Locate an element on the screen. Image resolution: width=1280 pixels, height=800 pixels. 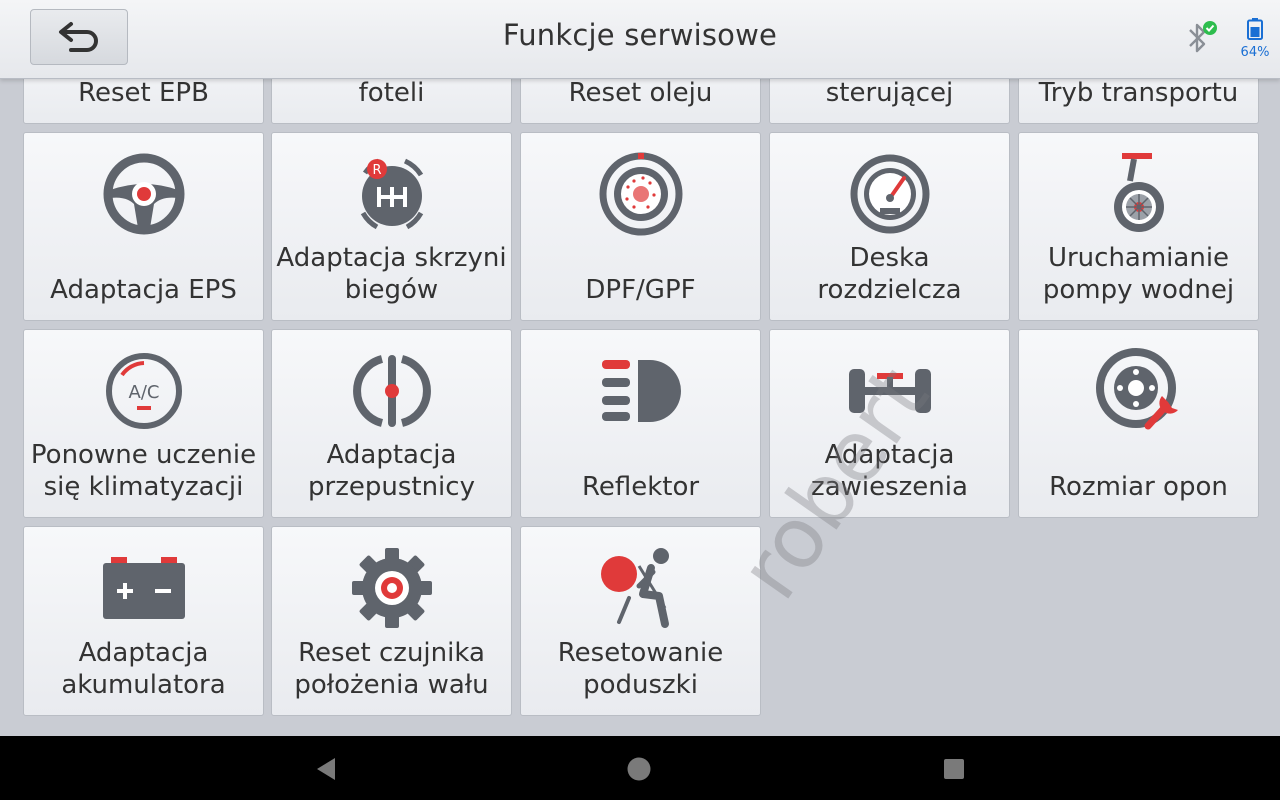
svg-text: R is located at coordinates (376, 170).